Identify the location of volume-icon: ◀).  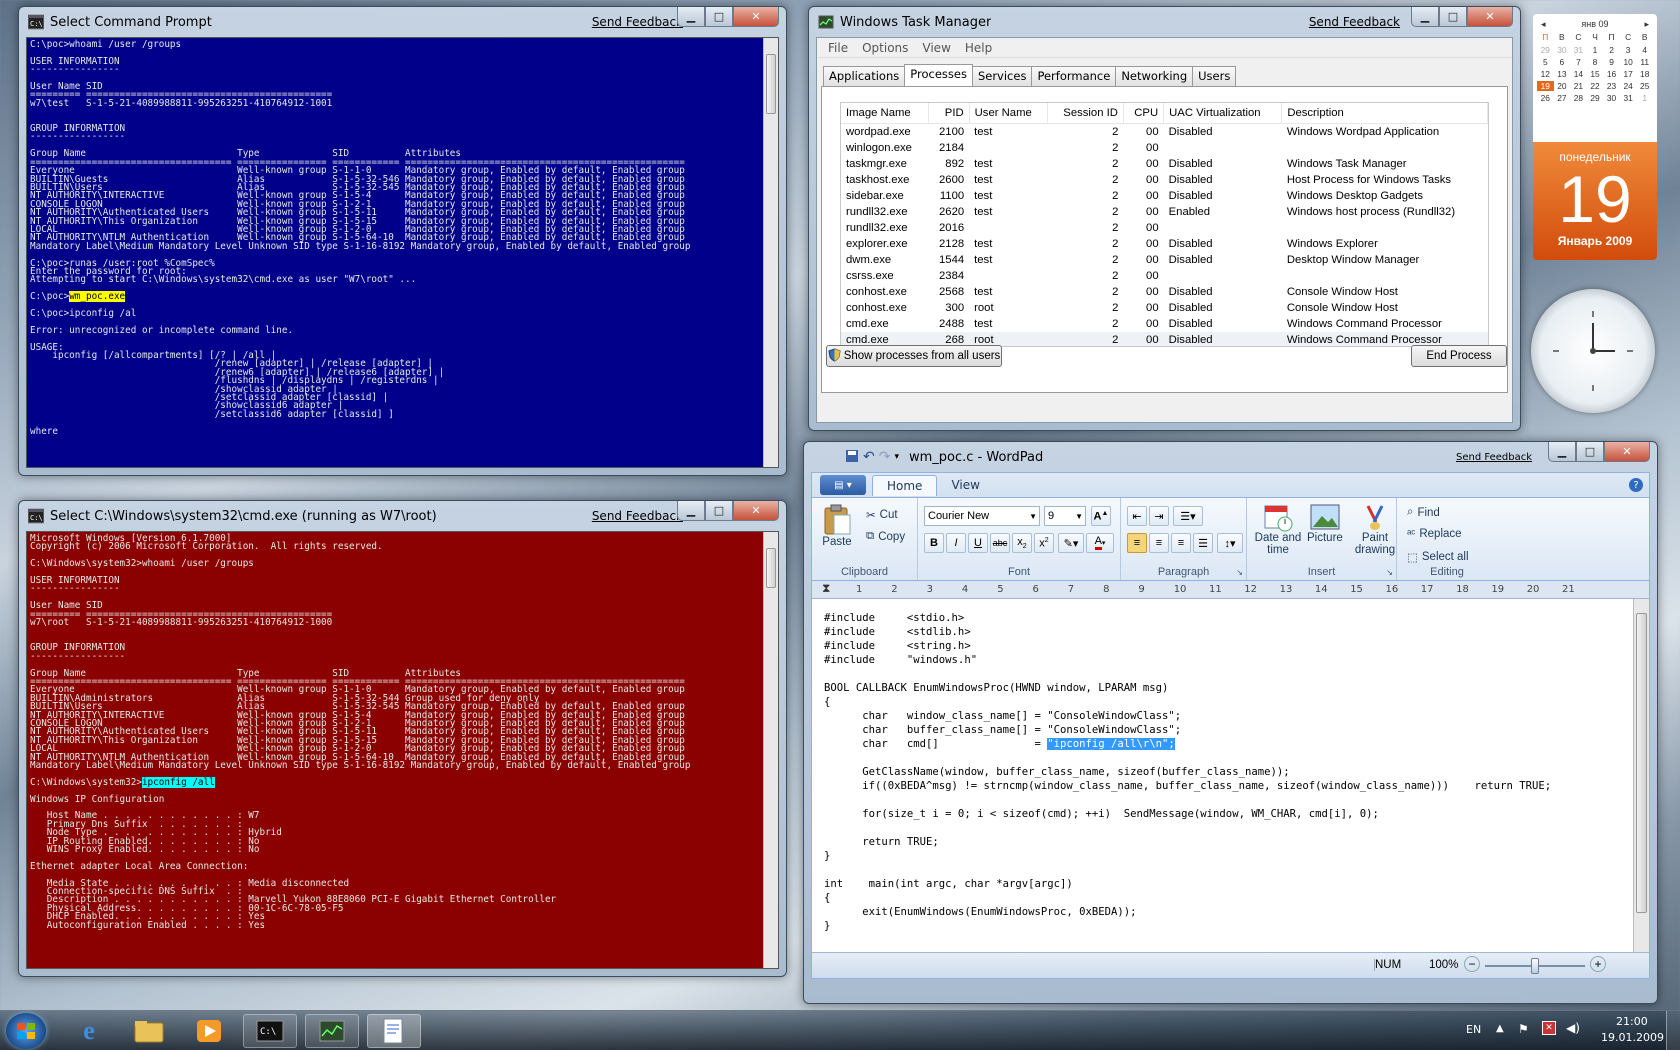
(1573, 1028).